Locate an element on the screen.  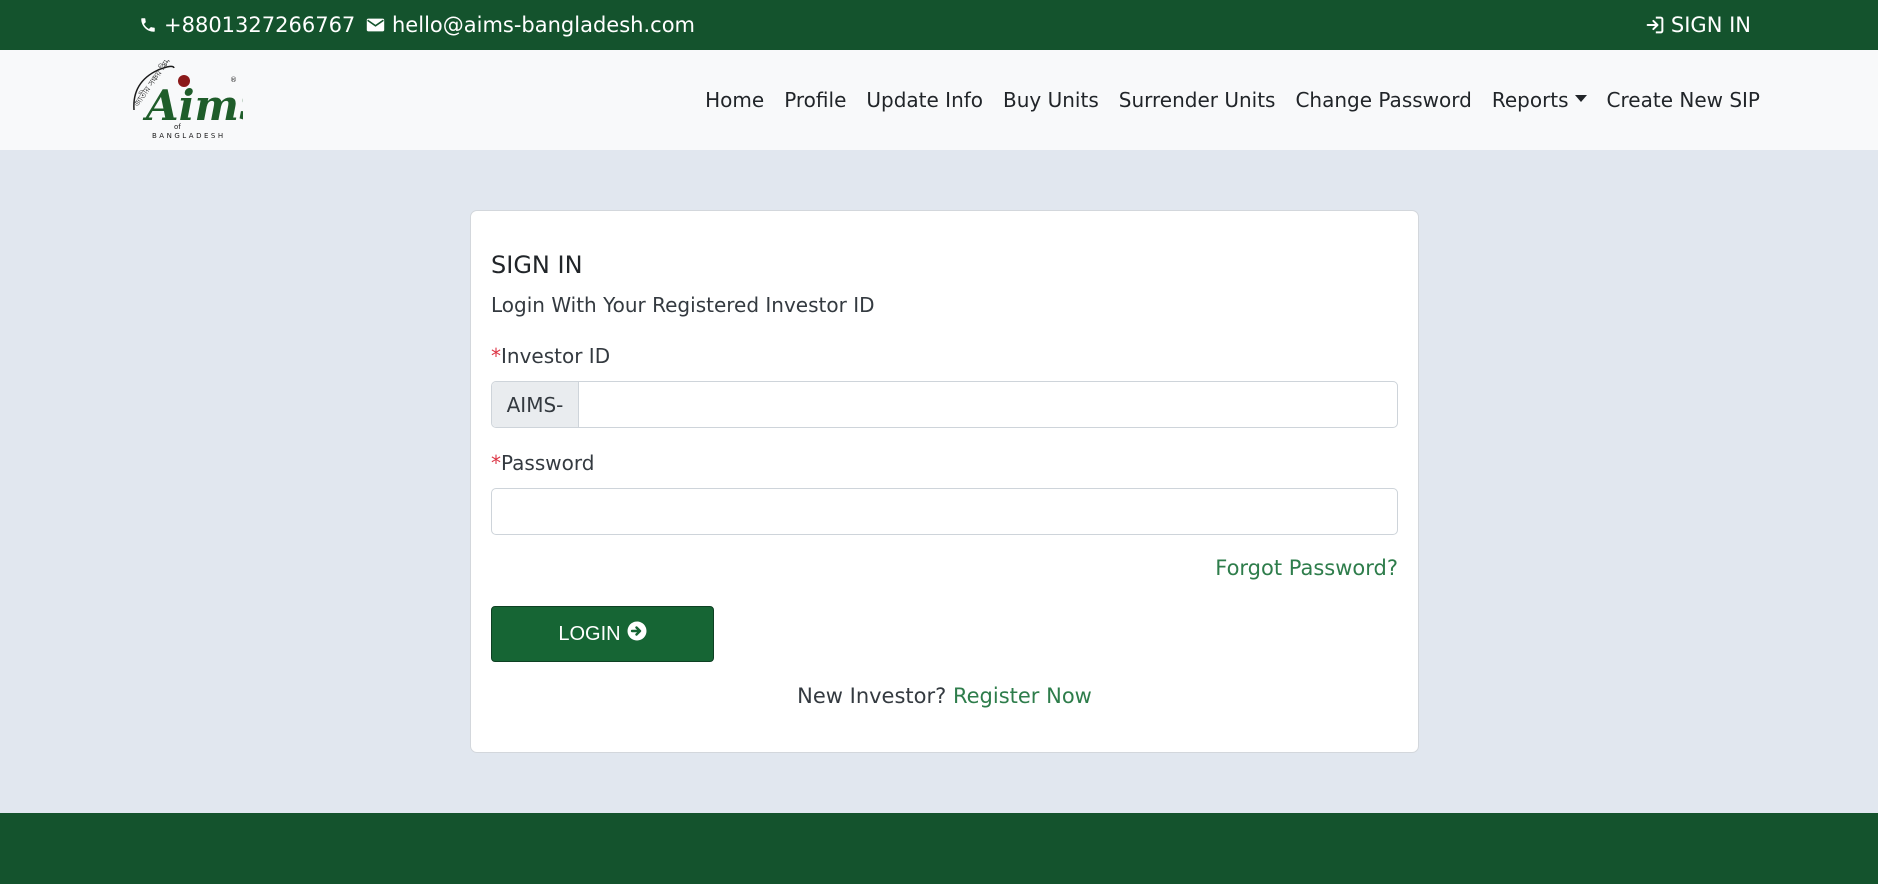
password-input is located at coordinates (944, 511).